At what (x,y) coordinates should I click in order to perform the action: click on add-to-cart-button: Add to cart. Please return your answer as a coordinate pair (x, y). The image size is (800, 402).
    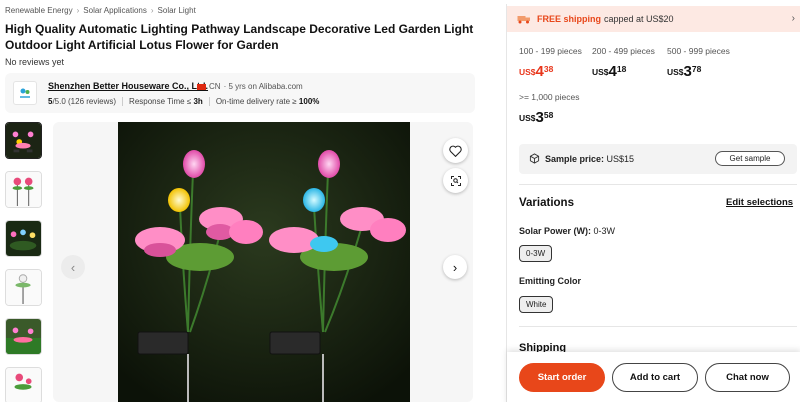
    Looking at the image, I should click on (655, 377).